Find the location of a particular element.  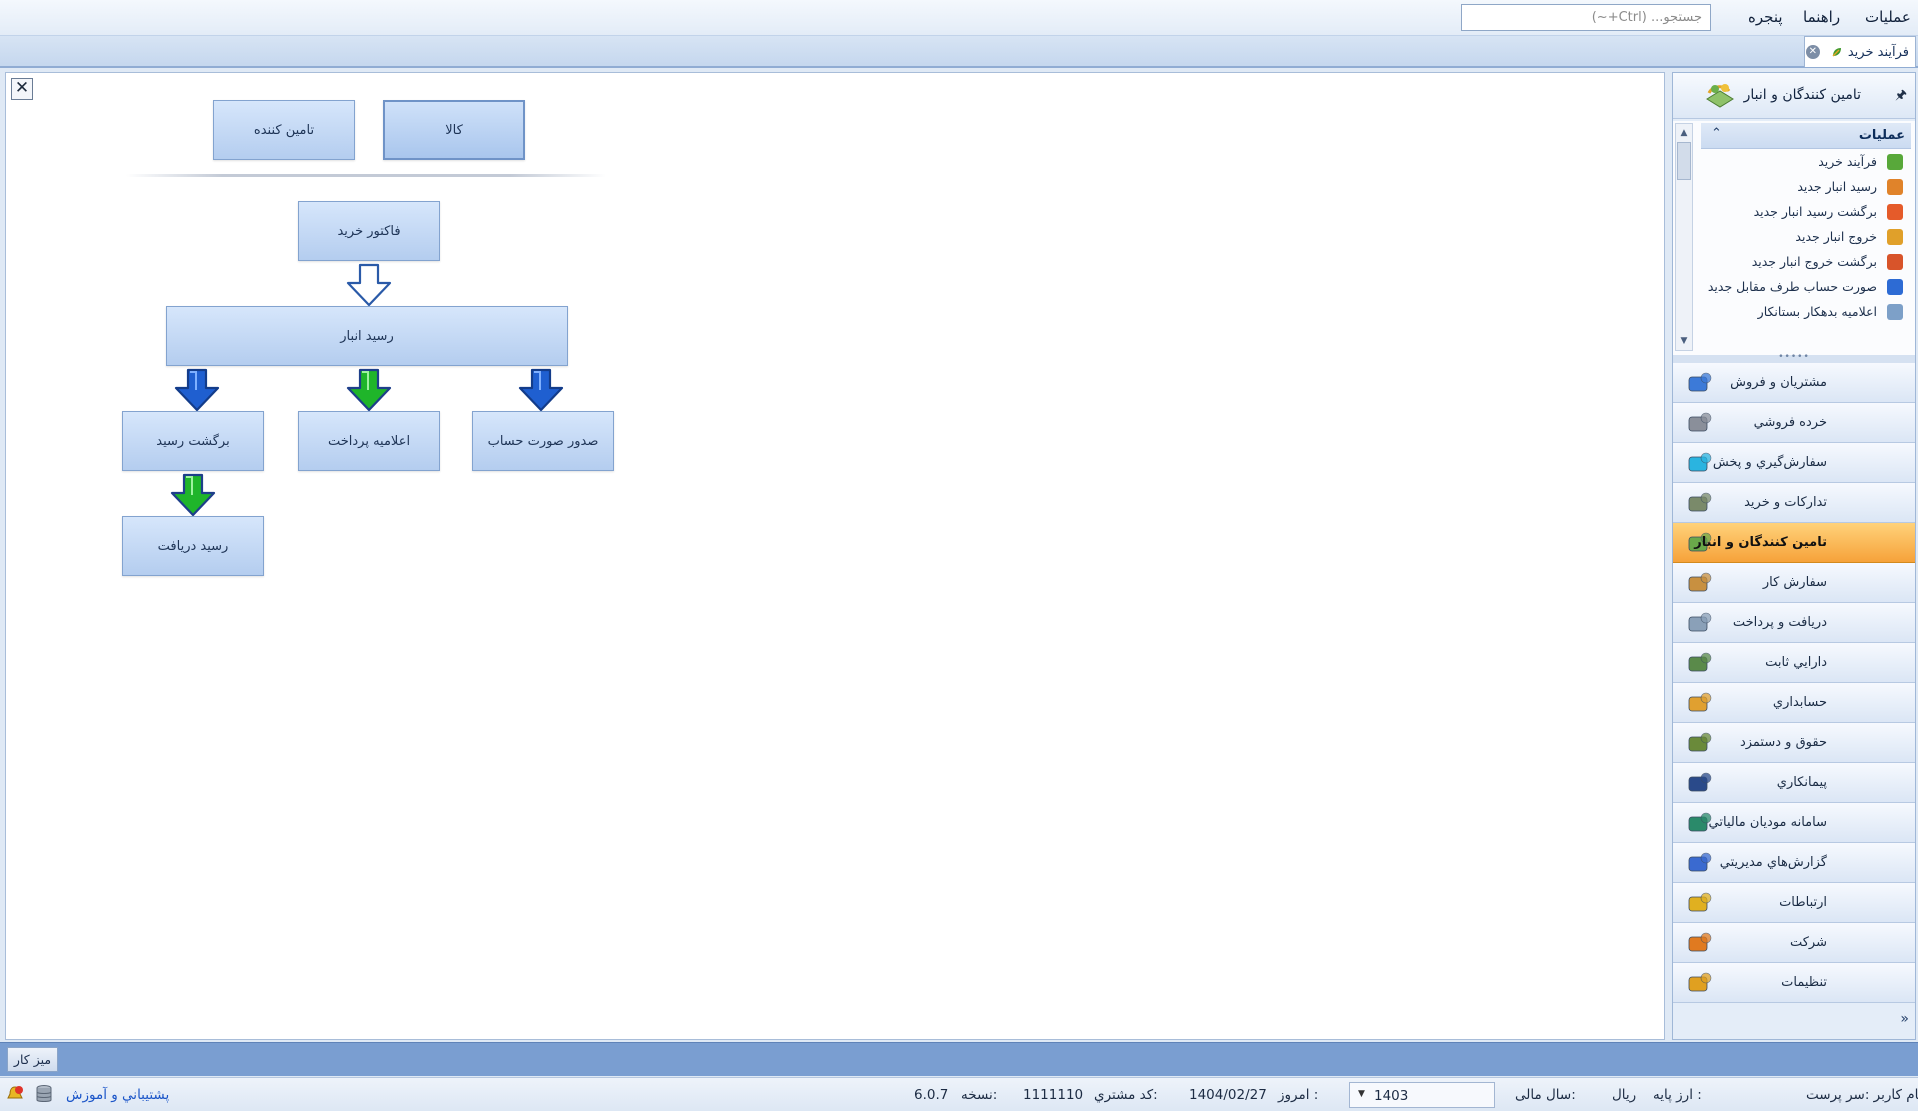

menu-window: پنجره is located at coordinates (1765, 17).